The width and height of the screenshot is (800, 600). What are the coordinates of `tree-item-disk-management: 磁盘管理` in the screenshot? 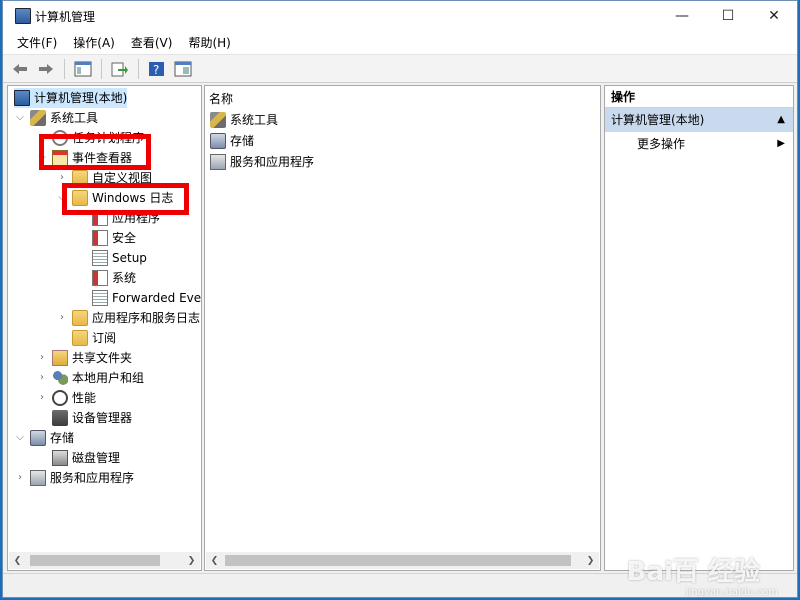 It's located at (86, 458).